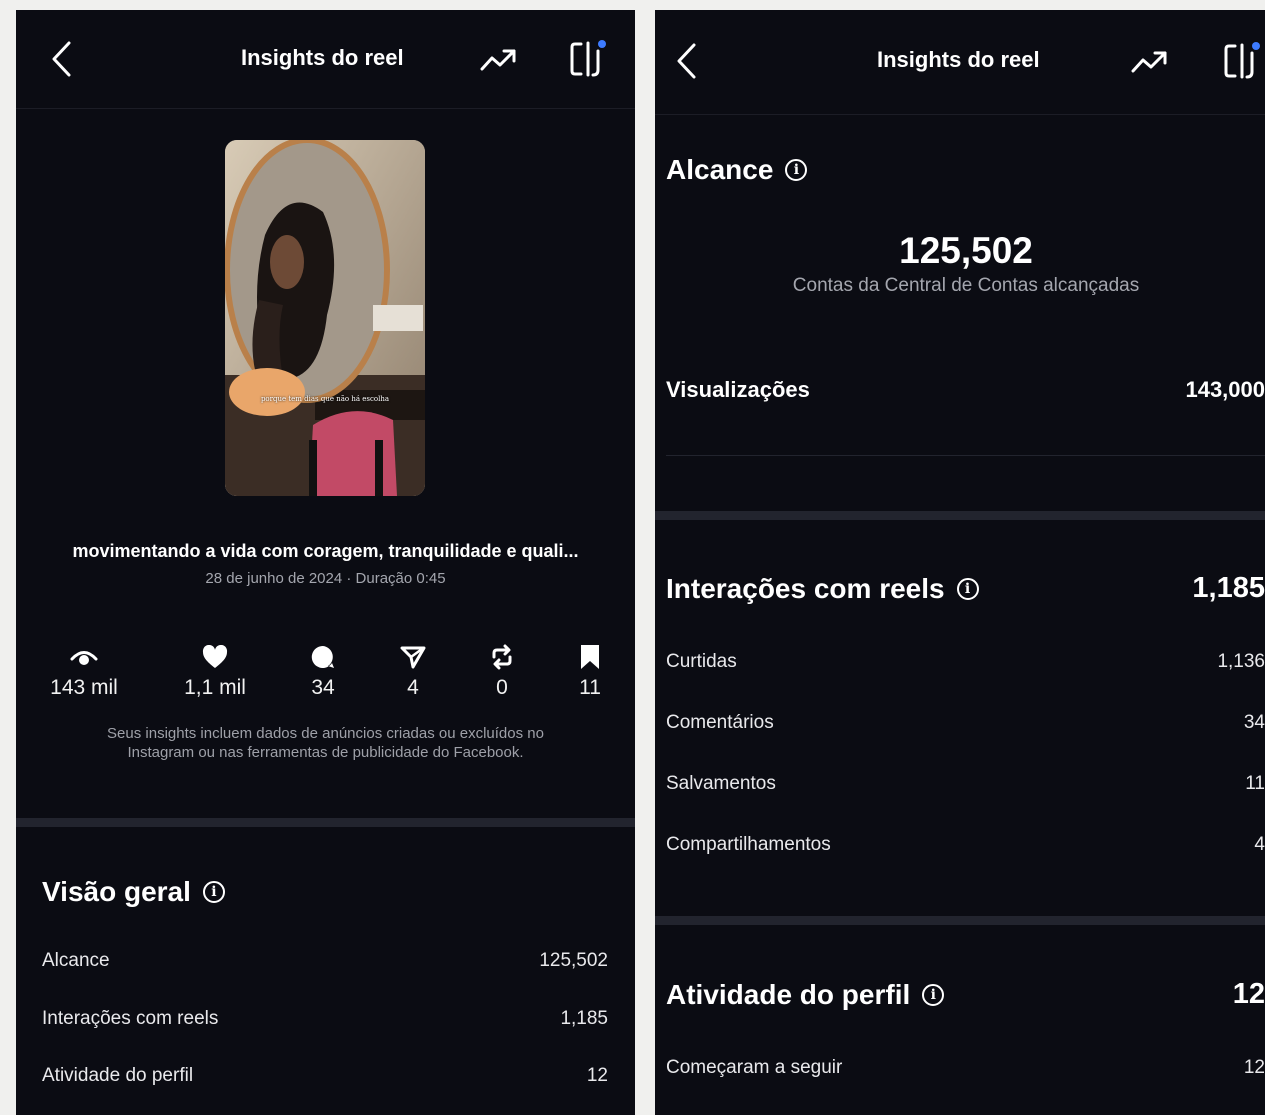 The width and height of the screenshot is (1265, 1115). What do you see at coordinates (413, 687) in the screenshot?
I see `stat-shares-value: 4` at bounding box center [413, 687].